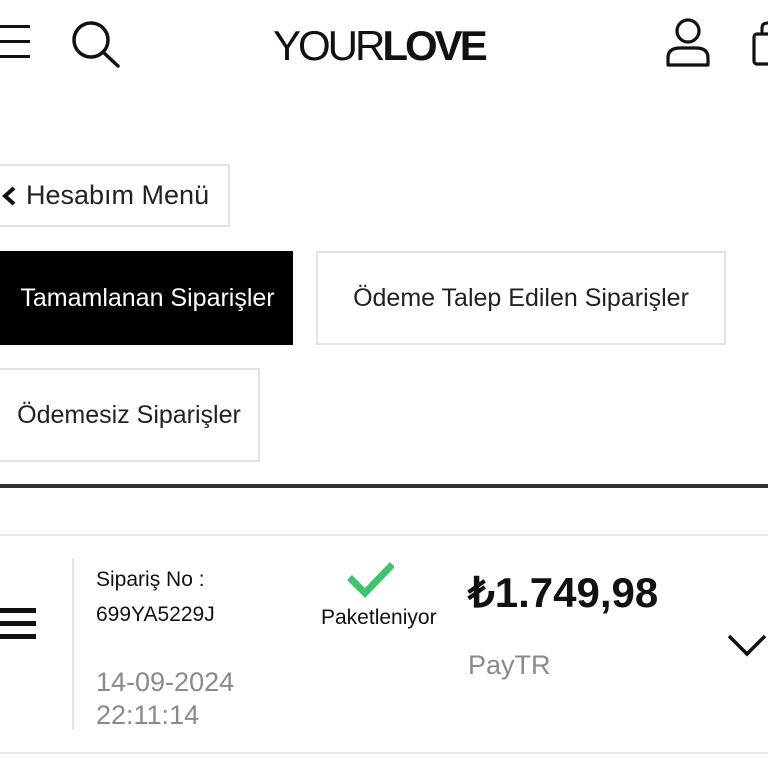 The image size is (768, 768). I want to click on tab-payment-requested-orders: Ödeme Talep Edilen Siparişler, so click(521, 298).